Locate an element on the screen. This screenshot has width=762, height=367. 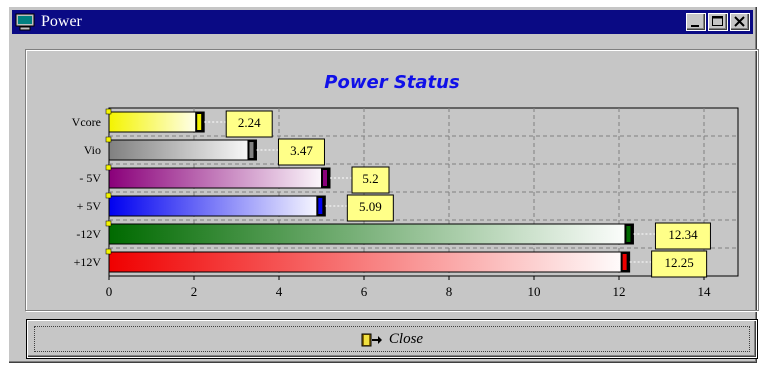
x-tick-label: 12 is located at coordinates (619, 291).